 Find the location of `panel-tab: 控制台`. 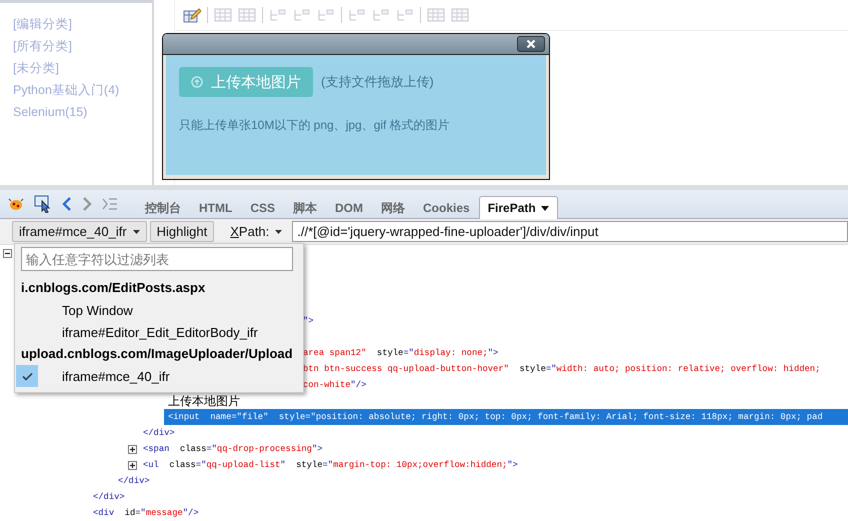

panel-tab: 控制台 is located at coordinates (163, 207).